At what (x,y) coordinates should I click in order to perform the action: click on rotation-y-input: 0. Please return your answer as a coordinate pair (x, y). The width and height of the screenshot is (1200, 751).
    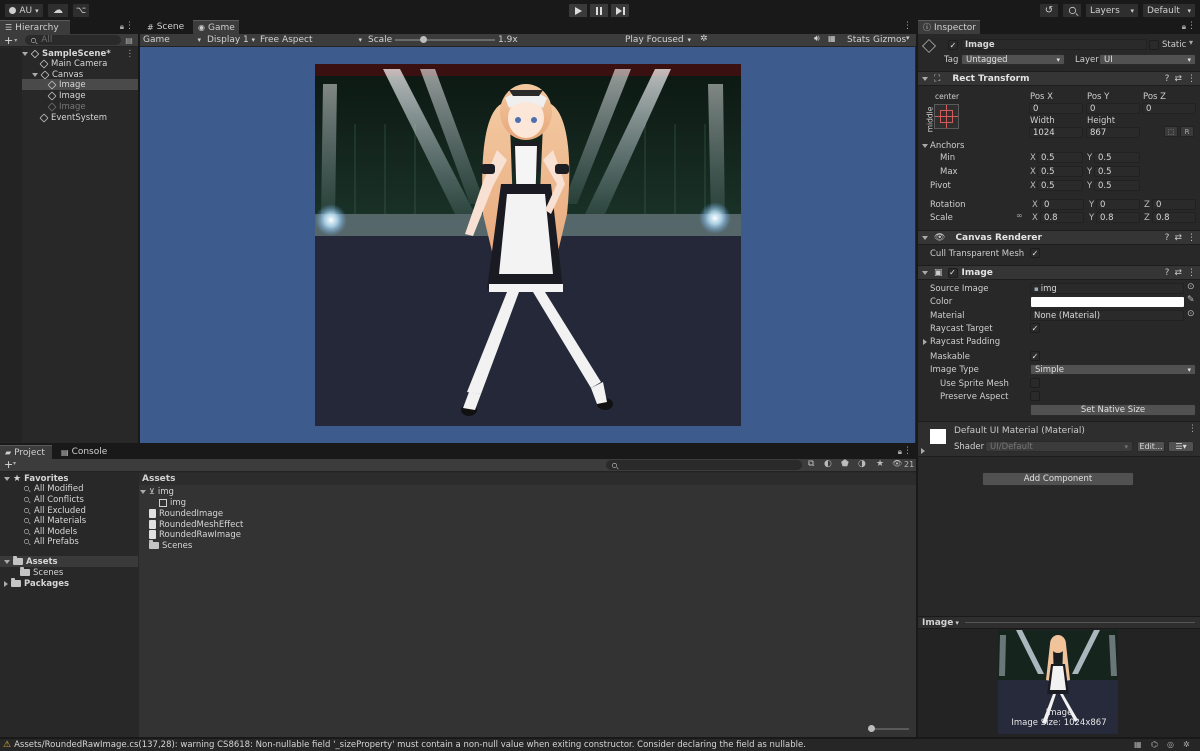
    Looking at the image, I should click on (1118, 204).